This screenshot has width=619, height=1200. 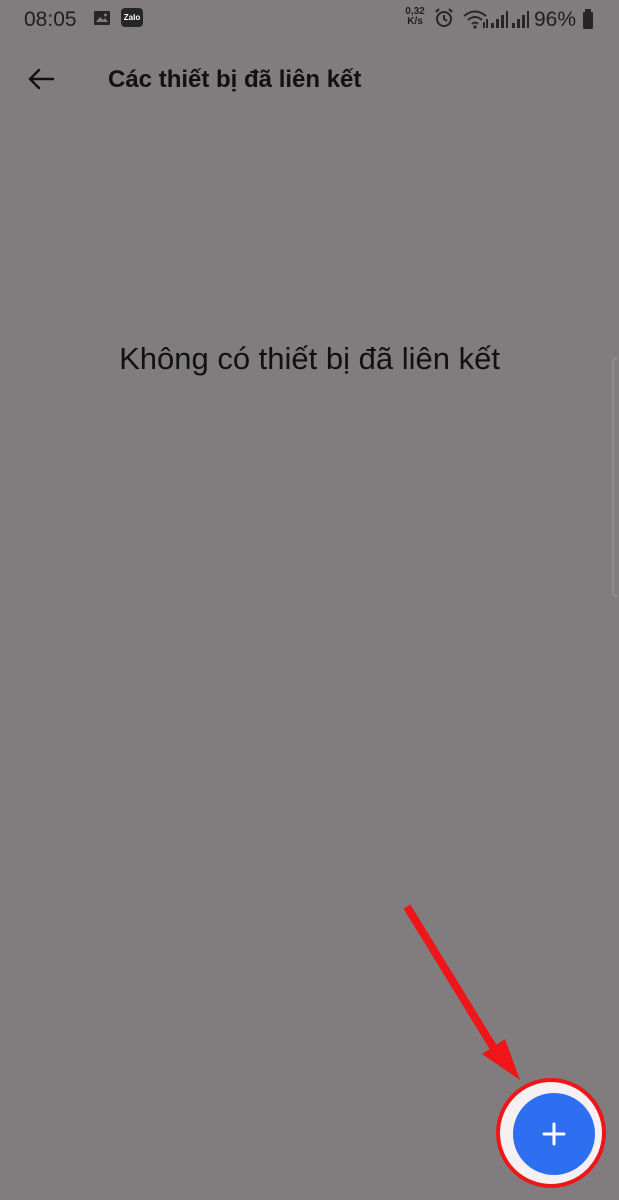 What do you see at coordinates (309, 358) in the screenshot?
I see `empty-state-message: Không có thiết bị đã liên kết` at bounding box center [309, 358].